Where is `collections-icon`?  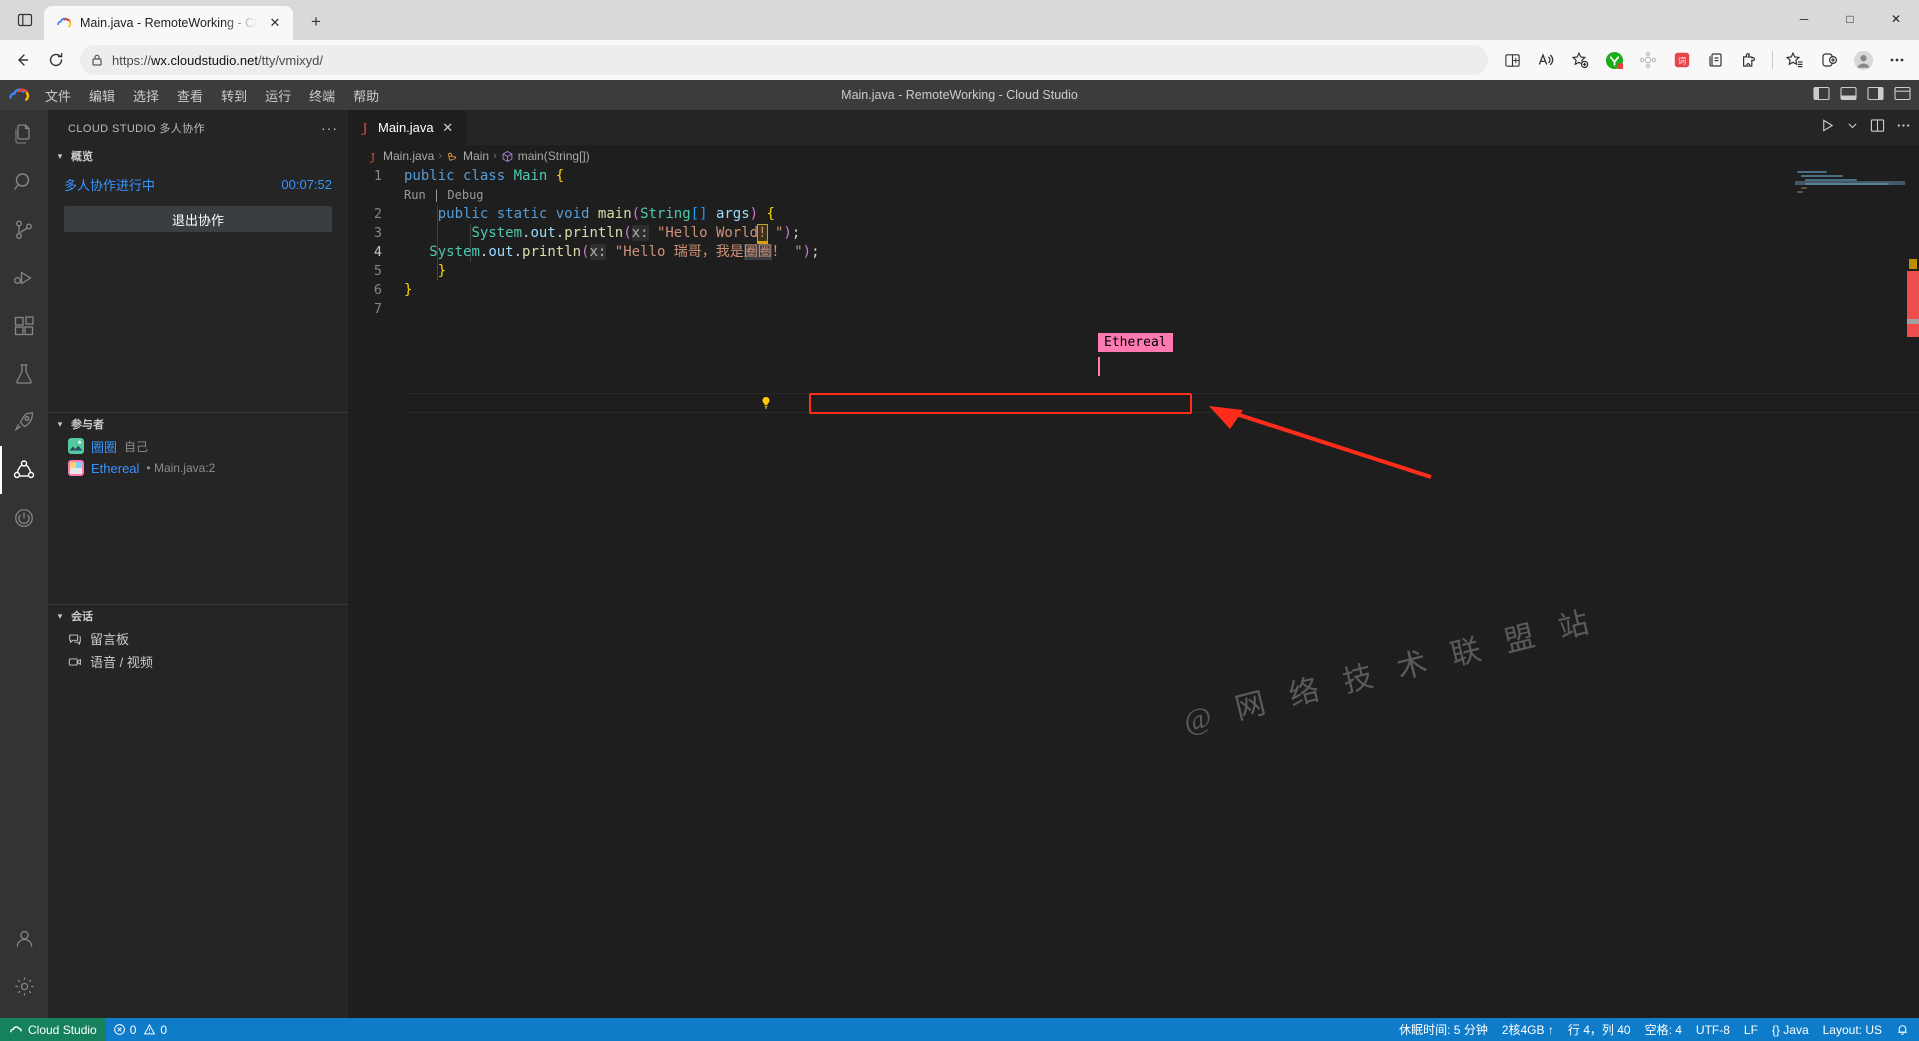 collections-icon is located at coordinates (1716, 60).